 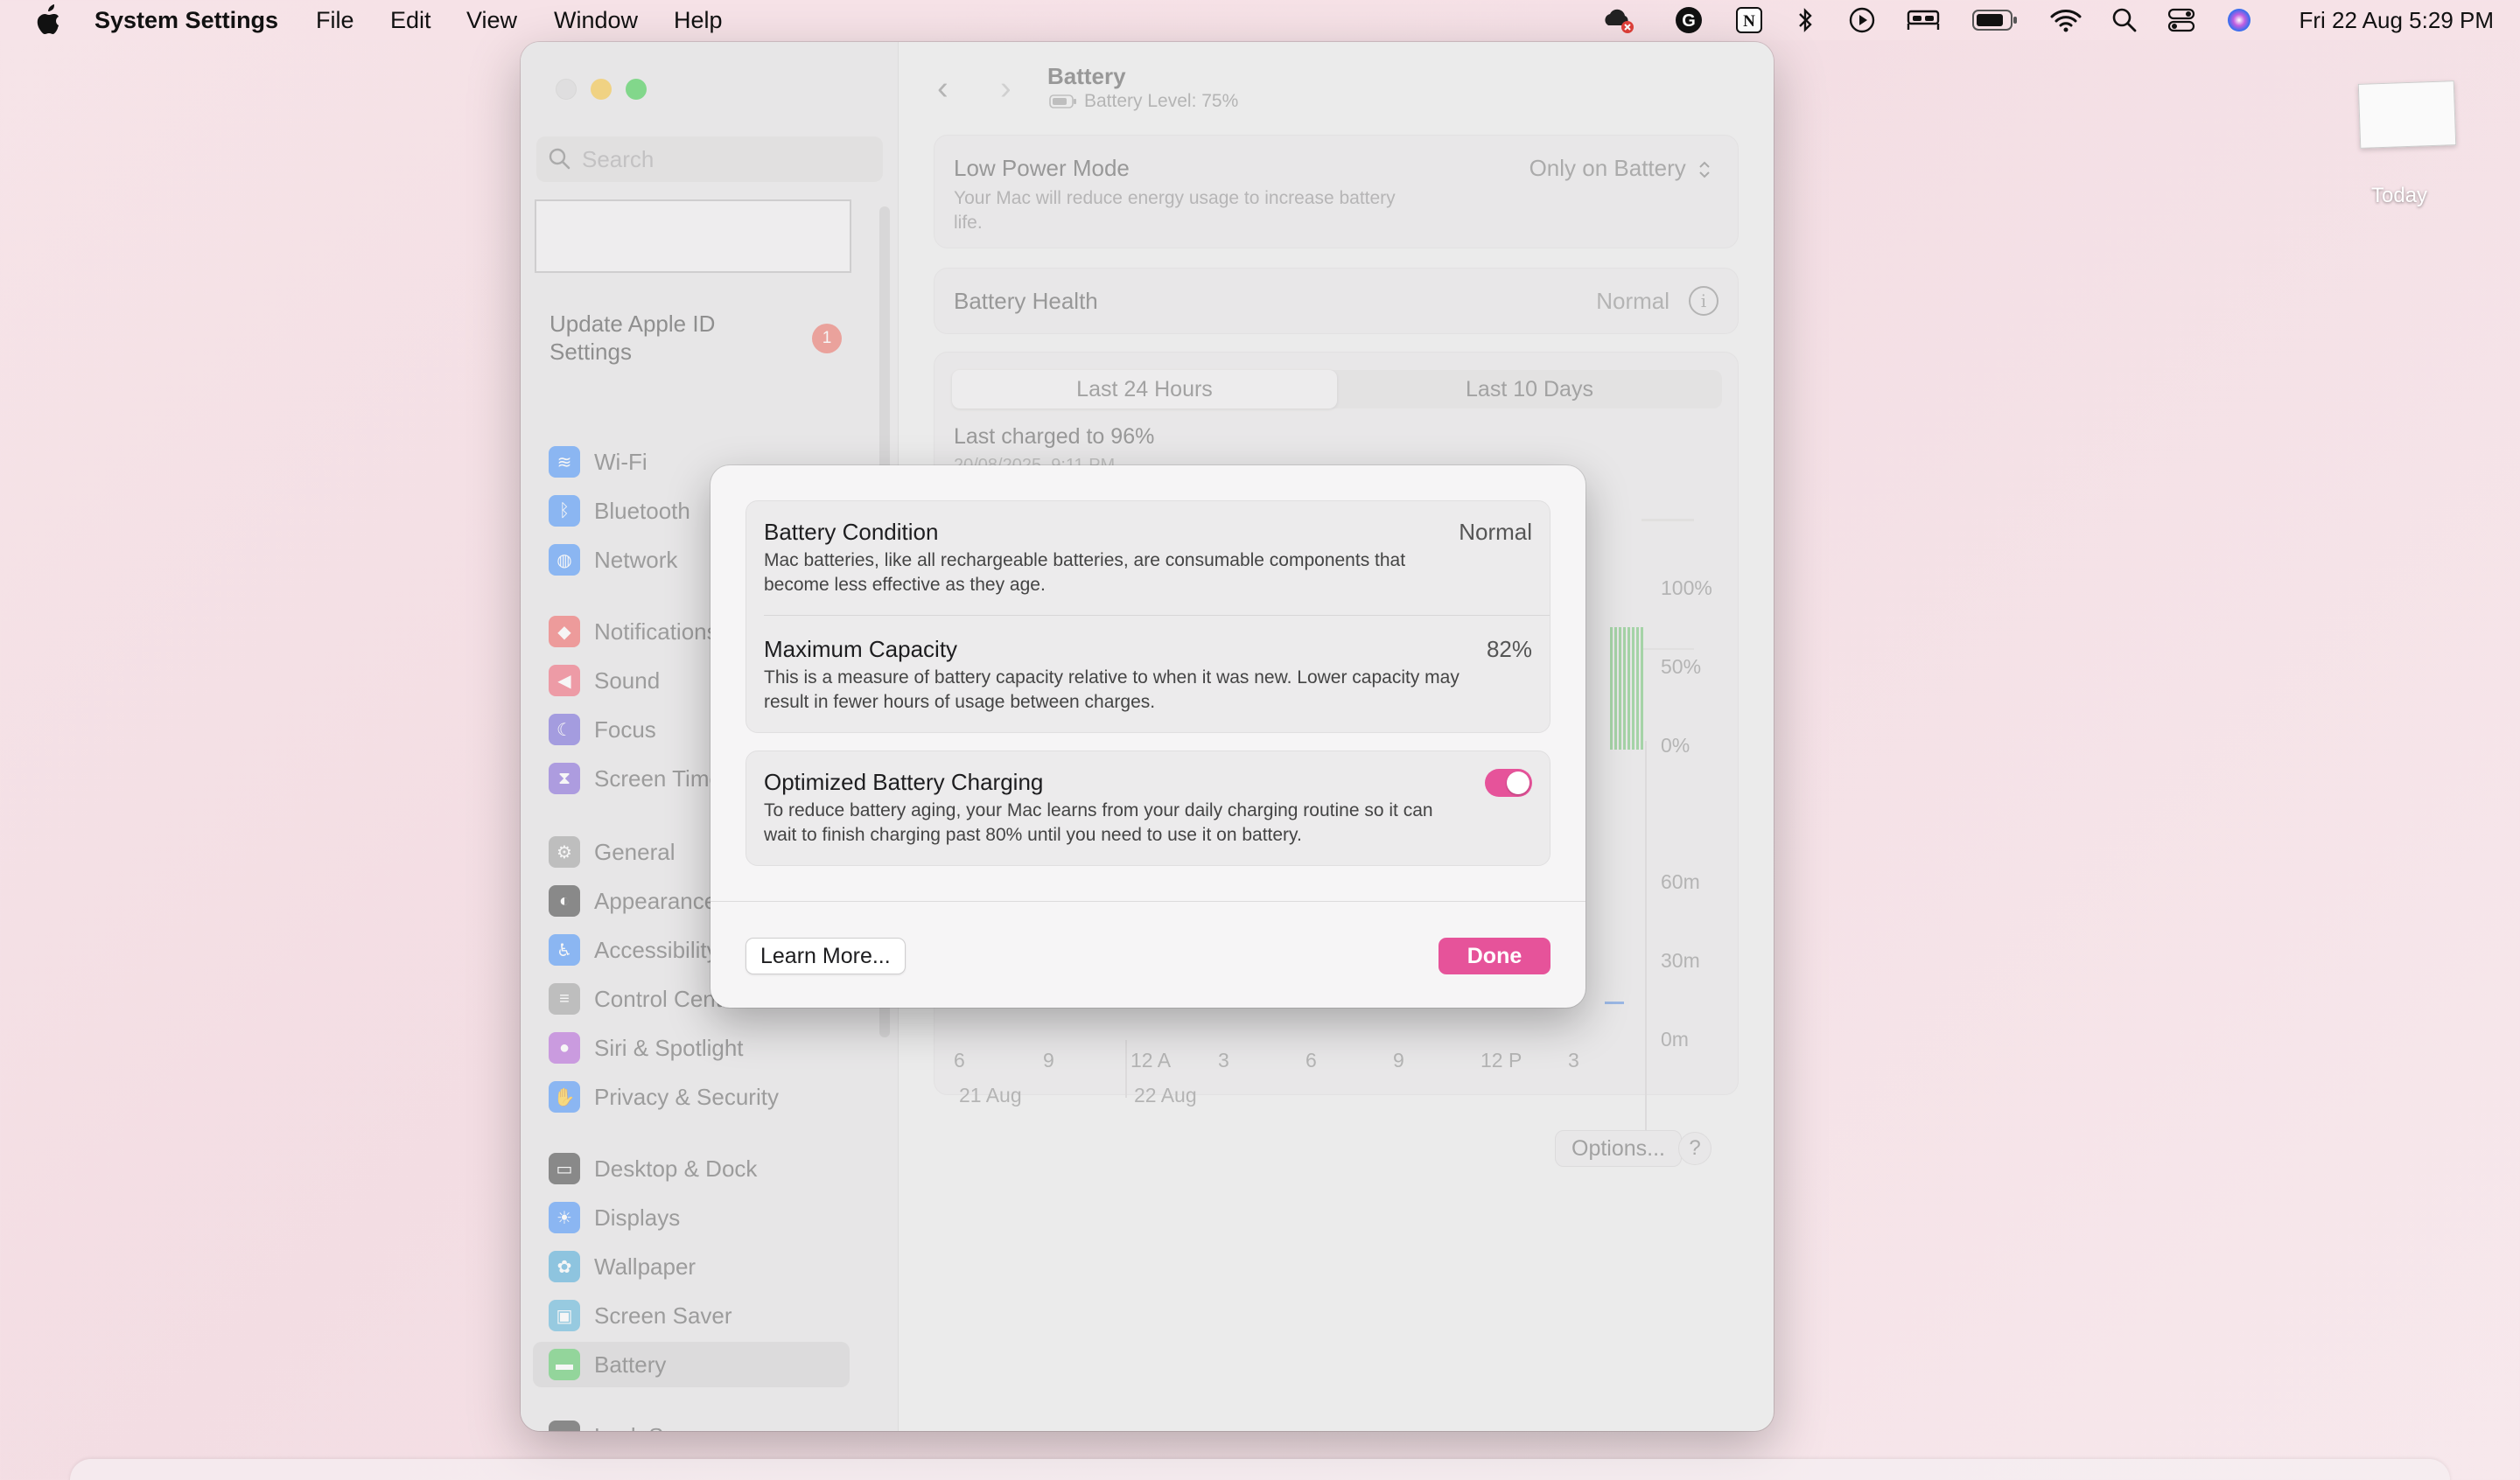 What do you see at coordinates (2396, 20) in the screenshot?
I see `menu-clock: Fri 22 Aug 5:29 PM` at bounding box center [2396, 20].